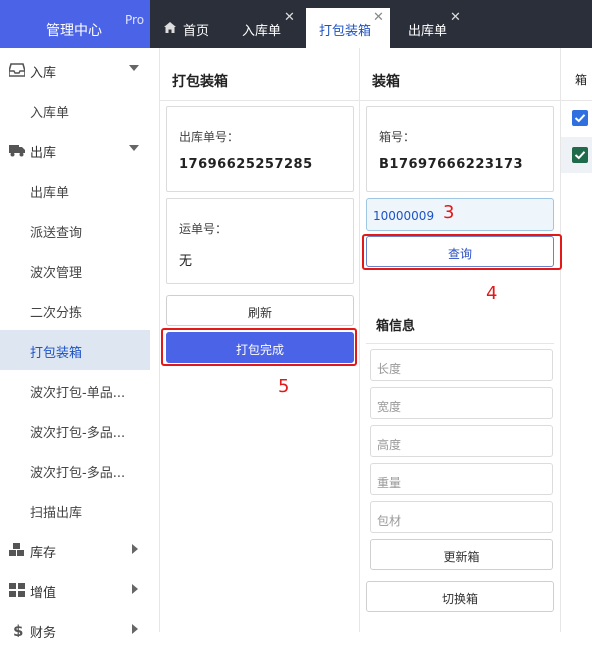 This screenshot has height=650, width=592. I want to click on tab-pack-box-close-icon: ✕, so click(378, 17).